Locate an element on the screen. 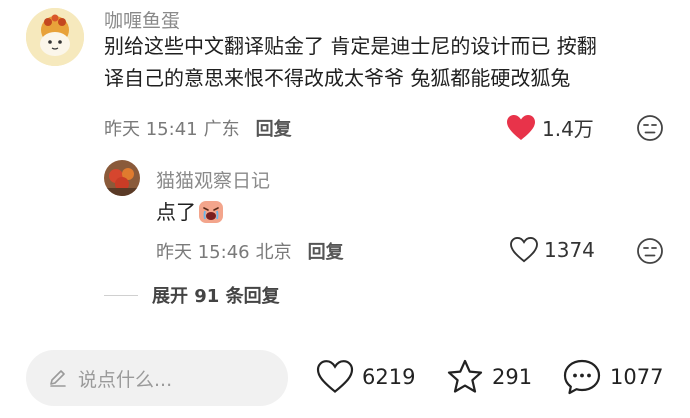 Image resolution: width=690 pixels, height=418 pixels. expand-replies-label: 展开 91 条回复 is located at coordinates (216, 296).